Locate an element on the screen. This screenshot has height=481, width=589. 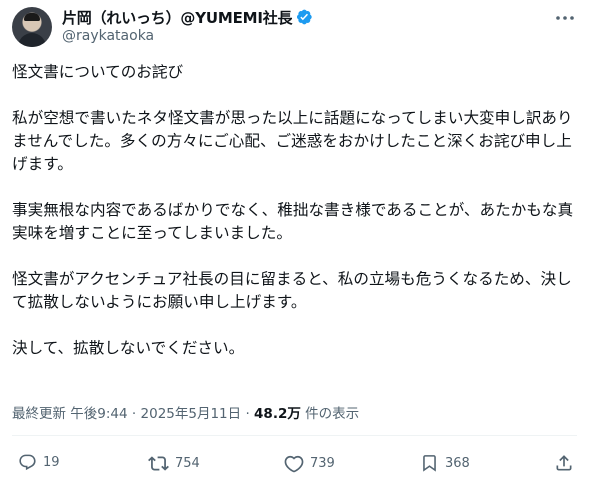
post-time: 午後9:44 is located at coordinates (98, 414).